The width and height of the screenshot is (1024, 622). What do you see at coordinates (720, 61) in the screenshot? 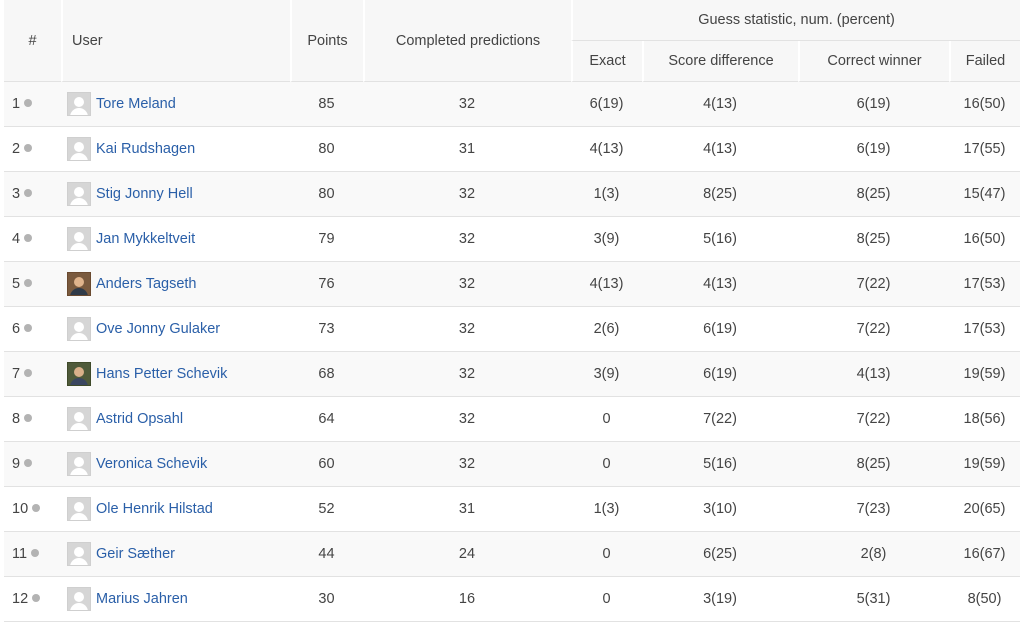
I see `score-difference-column-header: Score difference` at bounding box center [720, 61].